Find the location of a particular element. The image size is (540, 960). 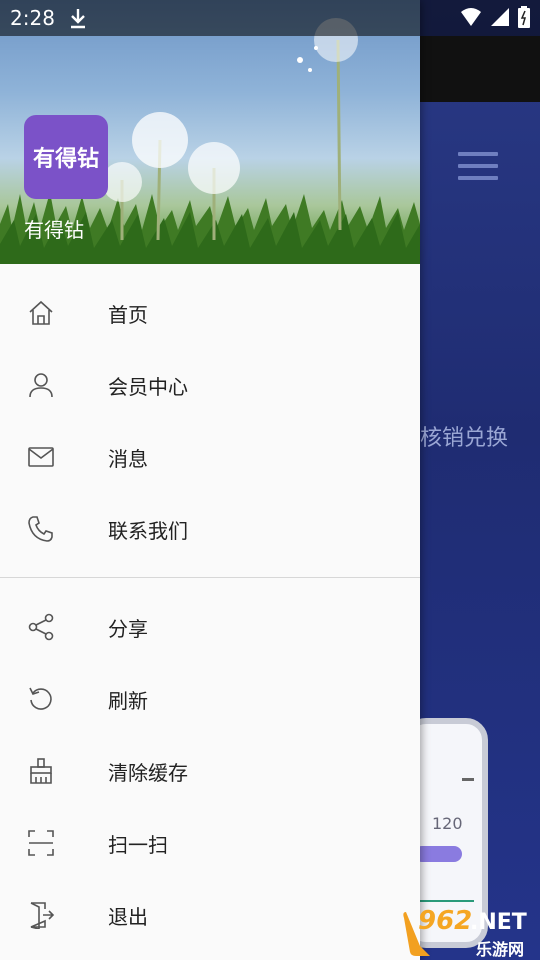

watermark-suffix: .NET is located at coordinates (498, 922).